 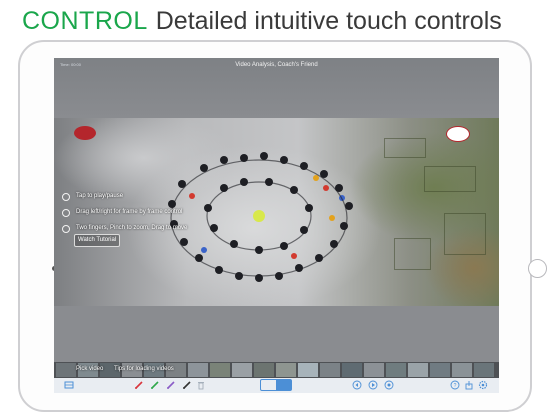 I want to click on tip-text: Tap to play/pause, so click(x=100, y=196).